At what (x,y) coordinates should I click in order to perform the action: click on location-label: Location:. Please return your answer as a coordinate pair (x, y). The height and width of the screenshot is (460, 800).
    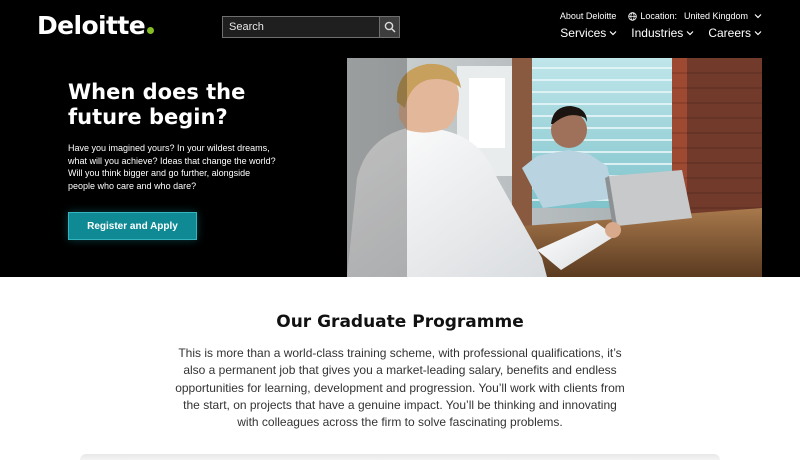
    Looking at the image, I should click on (658, 16).